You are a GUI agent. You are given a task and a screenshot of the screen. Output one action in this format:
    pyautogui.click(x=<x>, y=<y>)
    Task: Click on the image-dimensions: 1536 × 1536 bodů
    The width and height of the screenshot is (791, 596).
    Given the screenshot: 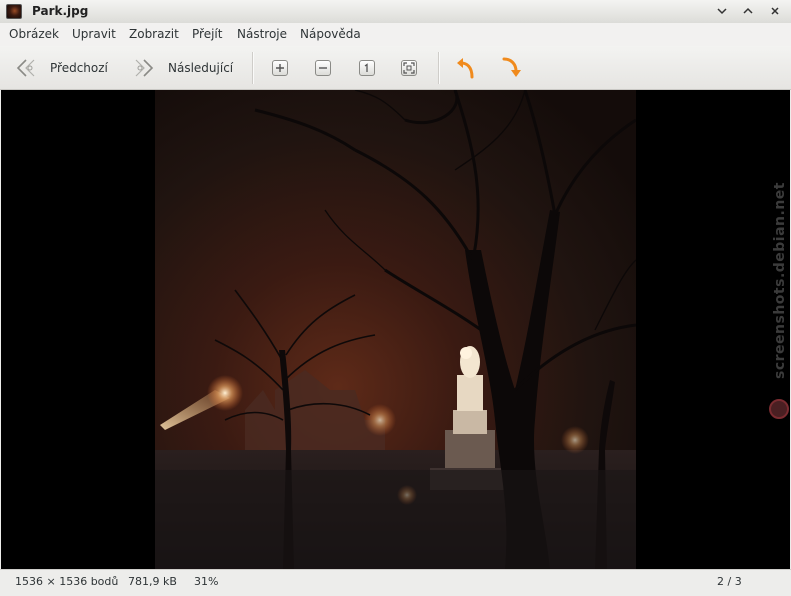 What is the action you would take?
    pyautogui.click(x=67, y=581)
    